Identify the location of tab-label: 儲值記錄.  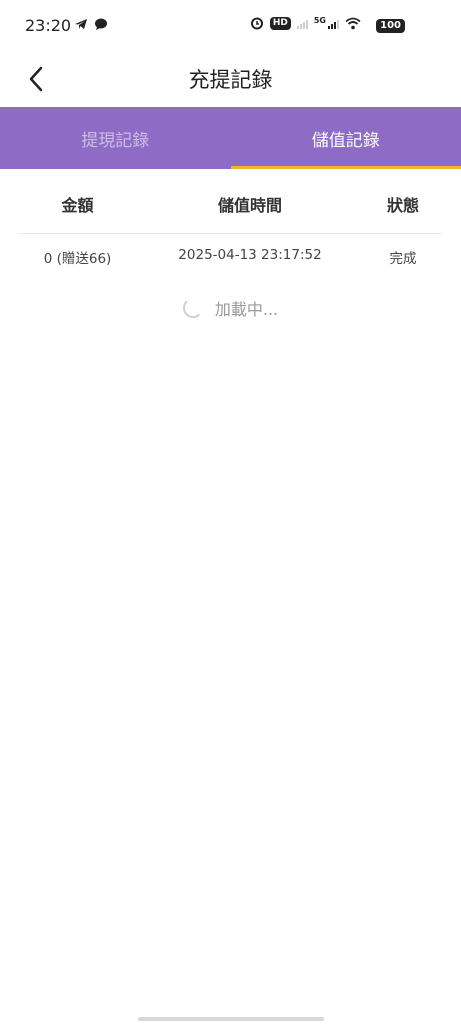
(345, 140).